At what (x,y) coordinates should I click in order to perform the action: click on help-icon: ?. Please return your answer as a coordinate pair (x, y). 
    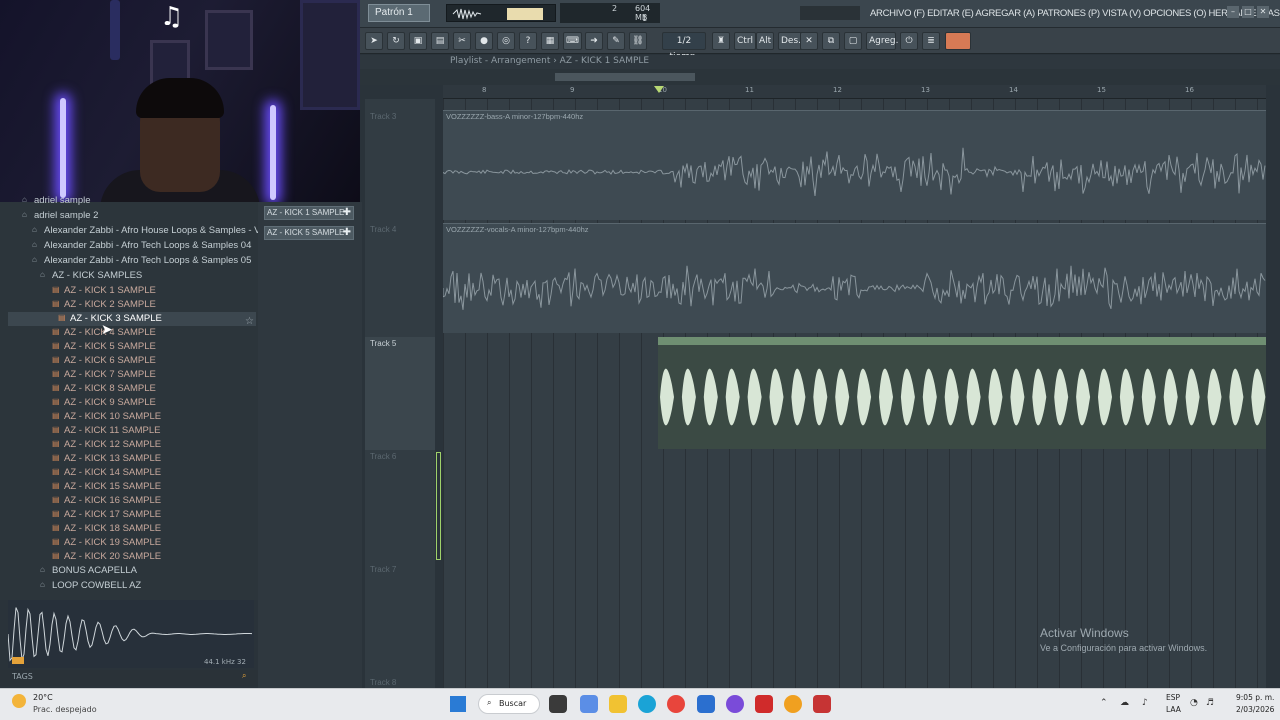
    Looking at the image, I should click on (528, 41).